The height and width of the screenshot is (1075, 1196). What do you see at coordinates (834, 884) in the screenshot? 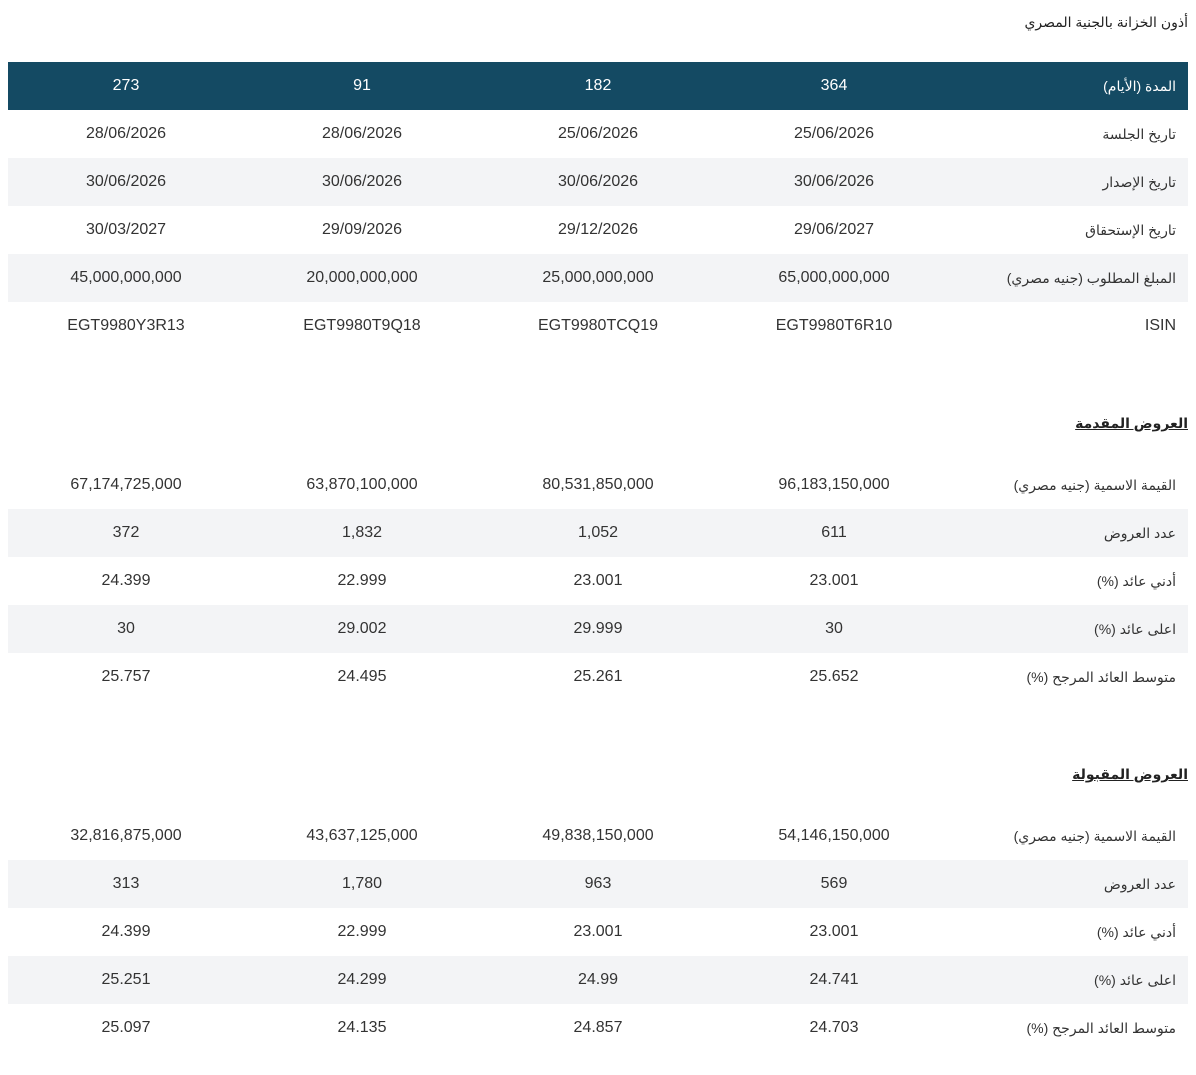
I see `cell: 569` at bounding box center [834, 884].